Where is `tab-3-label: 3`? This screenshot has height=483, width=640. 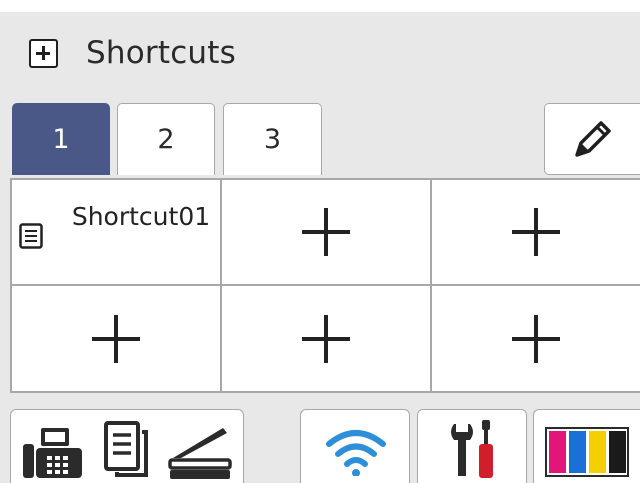 tab-3-label: 3 is located at coordinates (272, 139).